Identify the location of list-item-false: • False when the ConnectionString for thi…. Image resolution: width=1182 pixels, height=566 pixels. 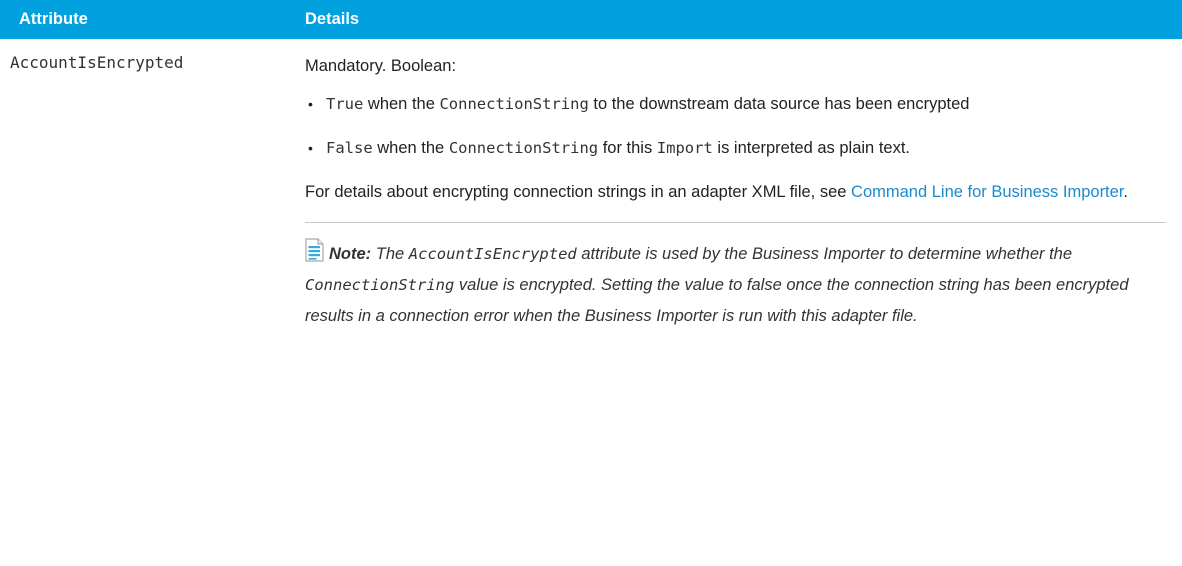
(735, 148).